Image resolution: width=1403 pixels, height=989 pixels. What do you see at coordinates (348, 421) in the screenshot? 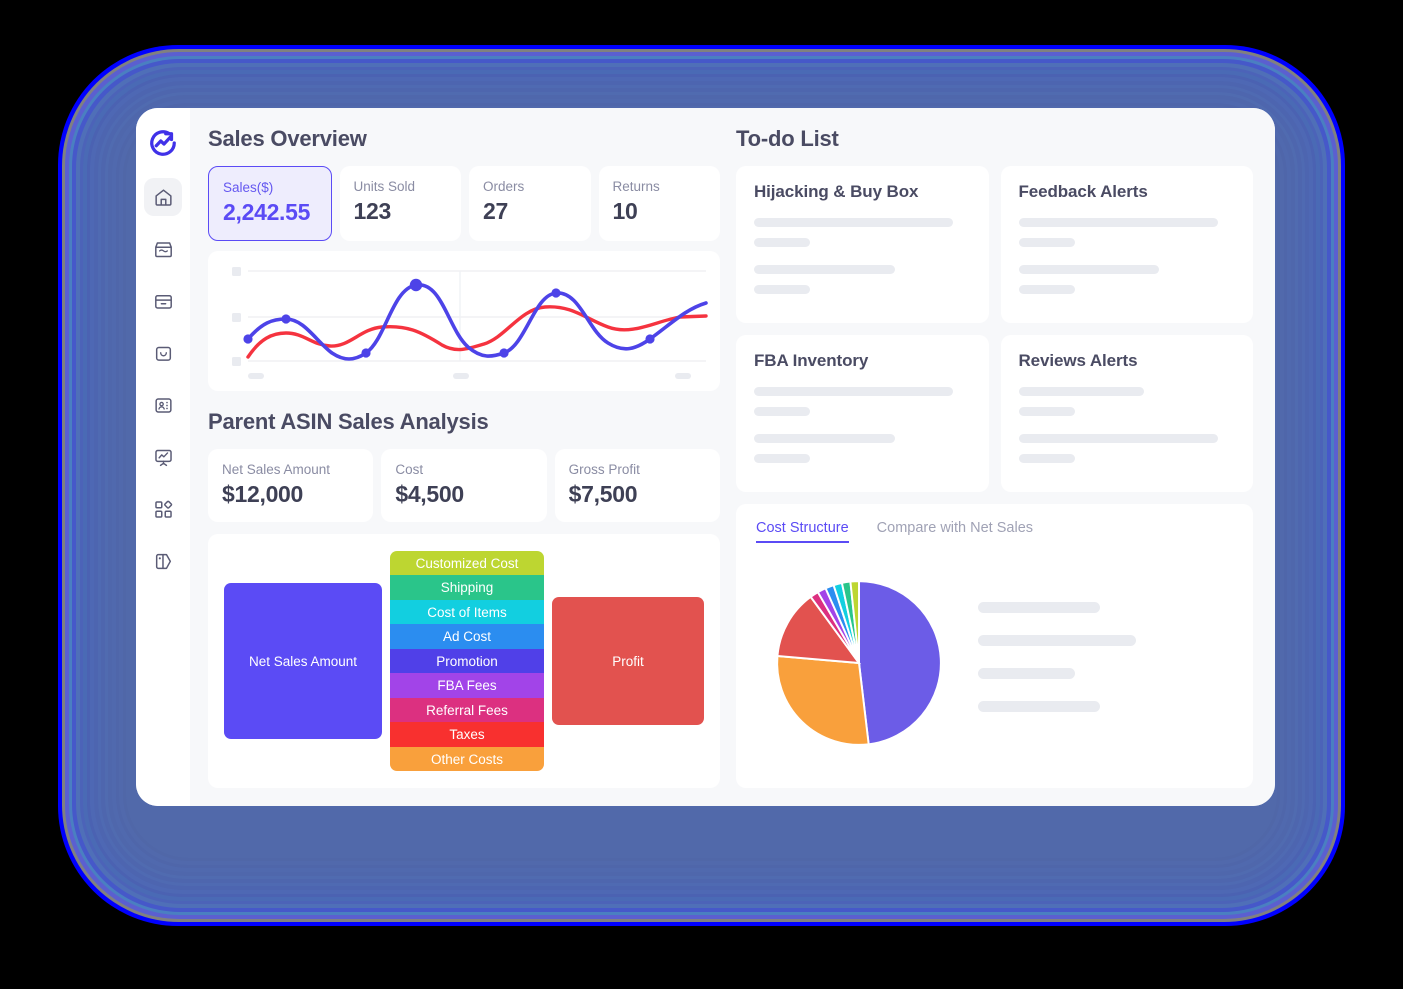
I see `parent-asin-title: Parent ASIN Sales Analysis` at bounding box center [348, 421].